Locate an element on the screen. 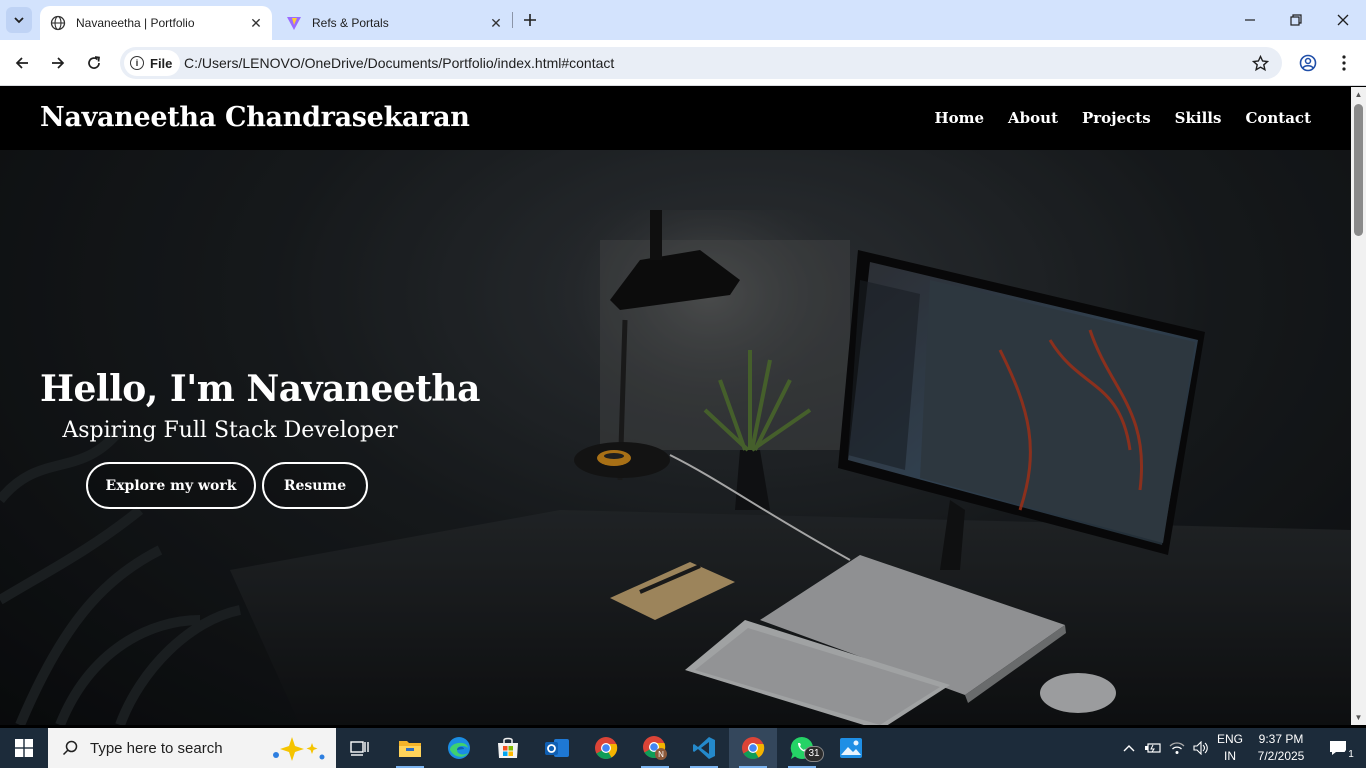 This screenshot has width=1366, height=768. clock-time: 9:37 PM is located at coordinates (1281, 739).